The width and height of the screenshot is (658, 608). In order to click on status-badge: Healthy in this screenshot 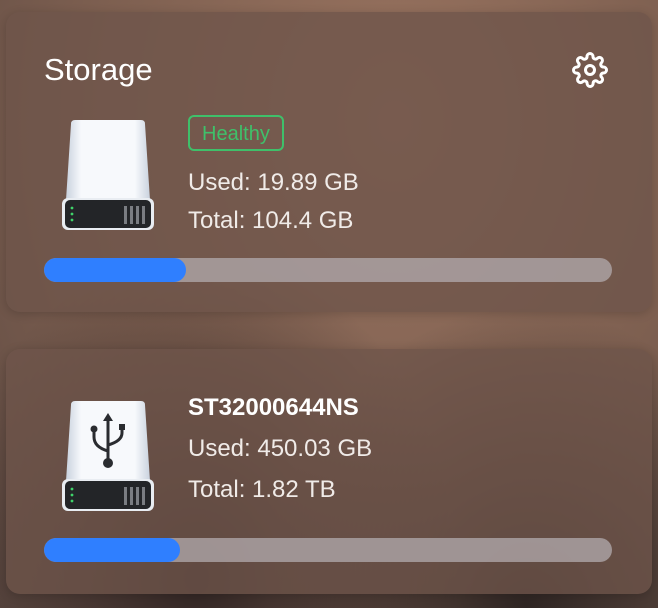, I will do `click(236, 133)`.